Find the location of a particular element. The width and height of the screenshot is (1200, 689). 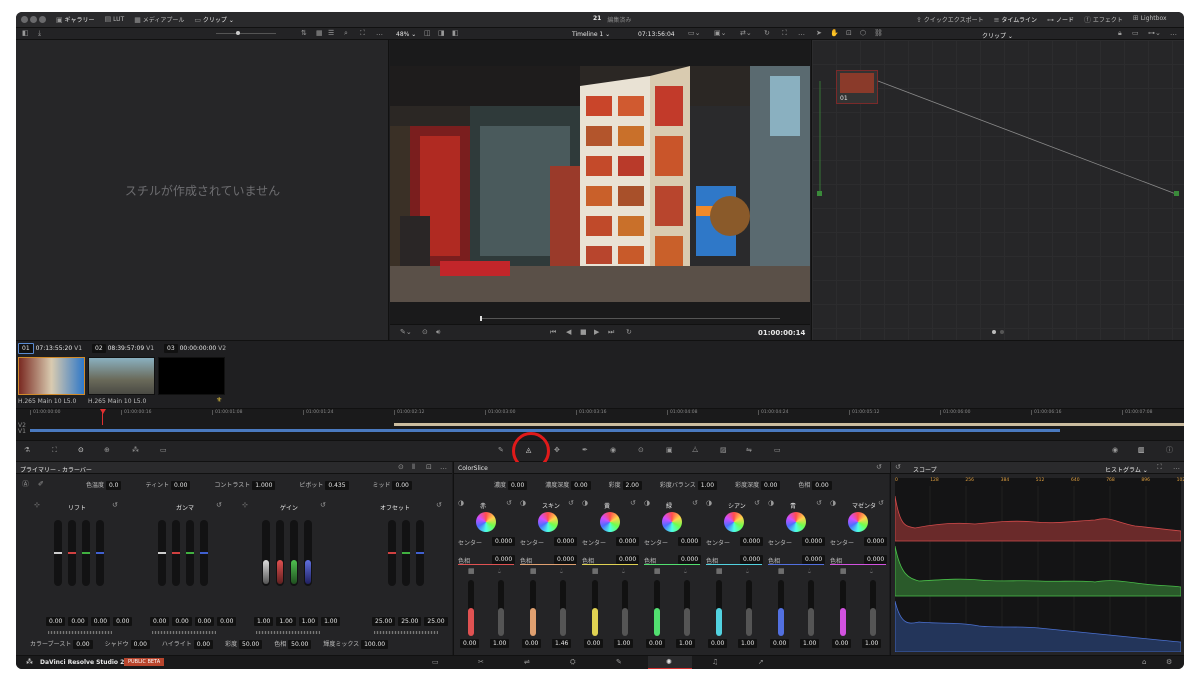

zoom-selector: 48% ⌄ is located at coordinates (406, 34).